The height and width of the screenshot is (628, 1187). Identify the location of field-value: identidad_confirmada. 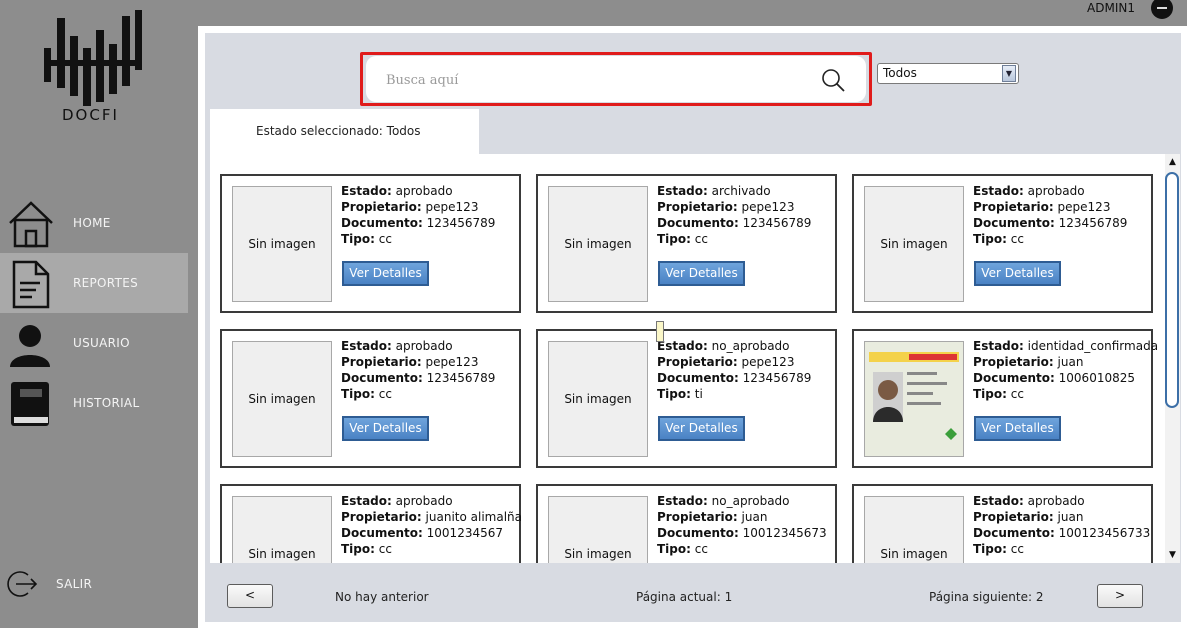
(1093, 346).